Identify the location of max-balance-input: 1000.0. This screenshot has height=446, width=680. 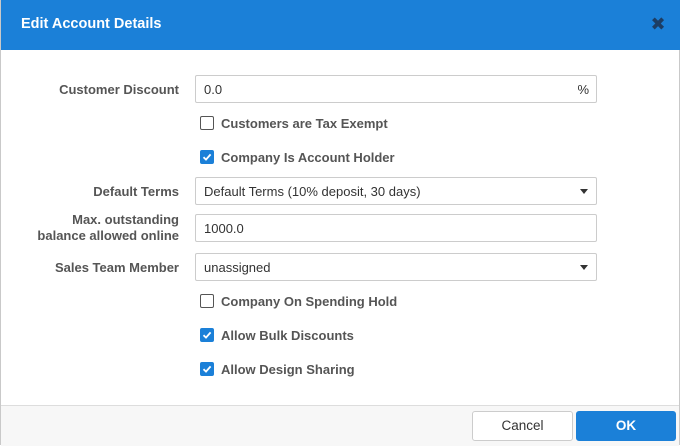
(396, 228).